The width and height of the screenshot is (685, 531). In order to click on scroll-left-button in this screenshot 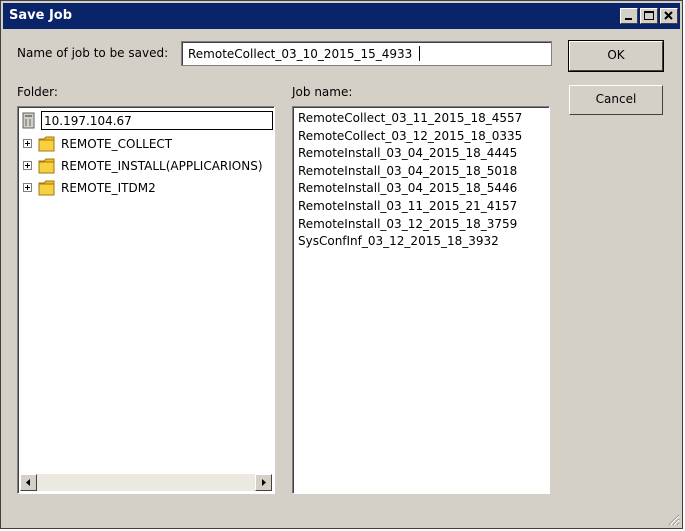, I will do `click(28, 482)`.